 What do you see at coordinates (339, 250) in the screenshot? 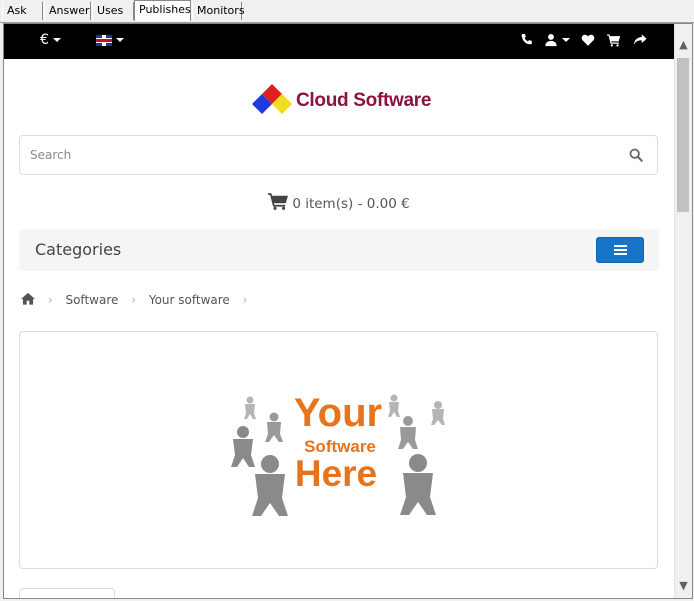
I see `categories-menu: Categories` at bounding box center [339, 250].